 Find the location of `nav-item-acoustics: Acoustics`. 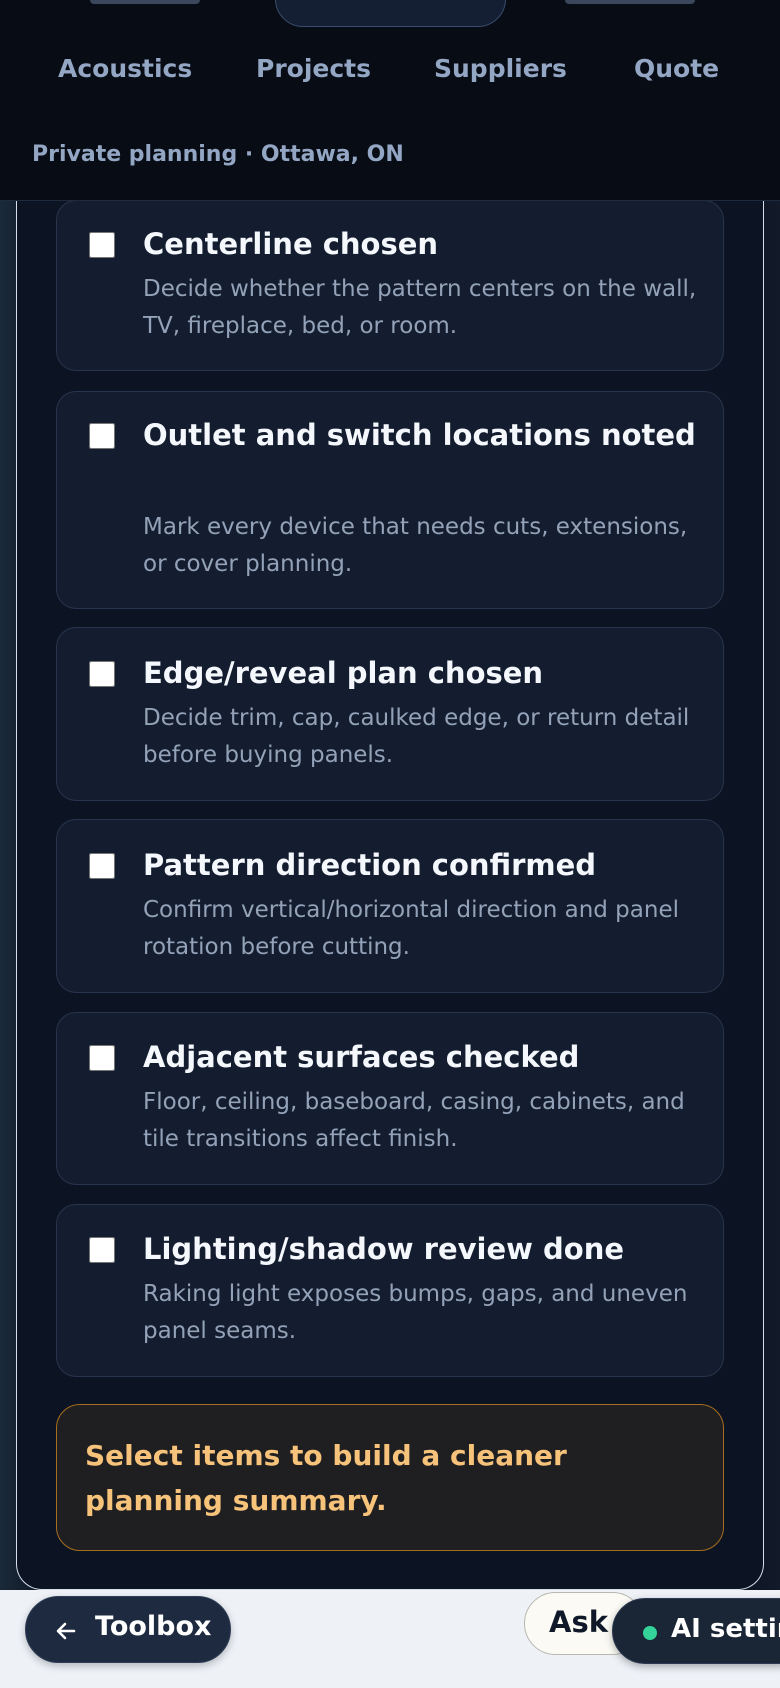

nav-item-acoustics: Acoustics is located at coordinates (125, 68).